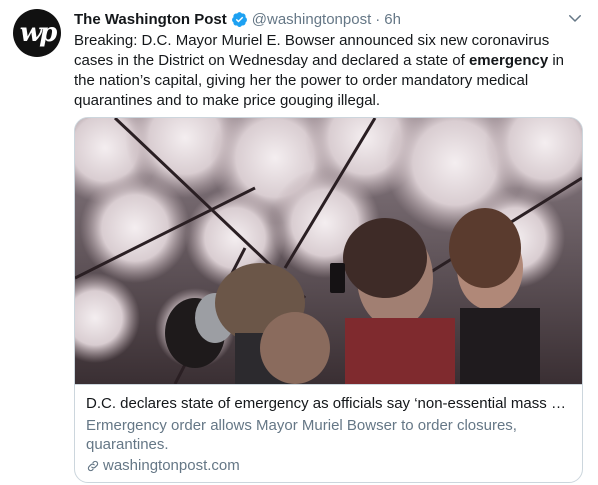  What do you see at coordinates (508, 60) in the screenshot?
I see `tweet-text-highlight: emergency` at bounding box center [508, 60].